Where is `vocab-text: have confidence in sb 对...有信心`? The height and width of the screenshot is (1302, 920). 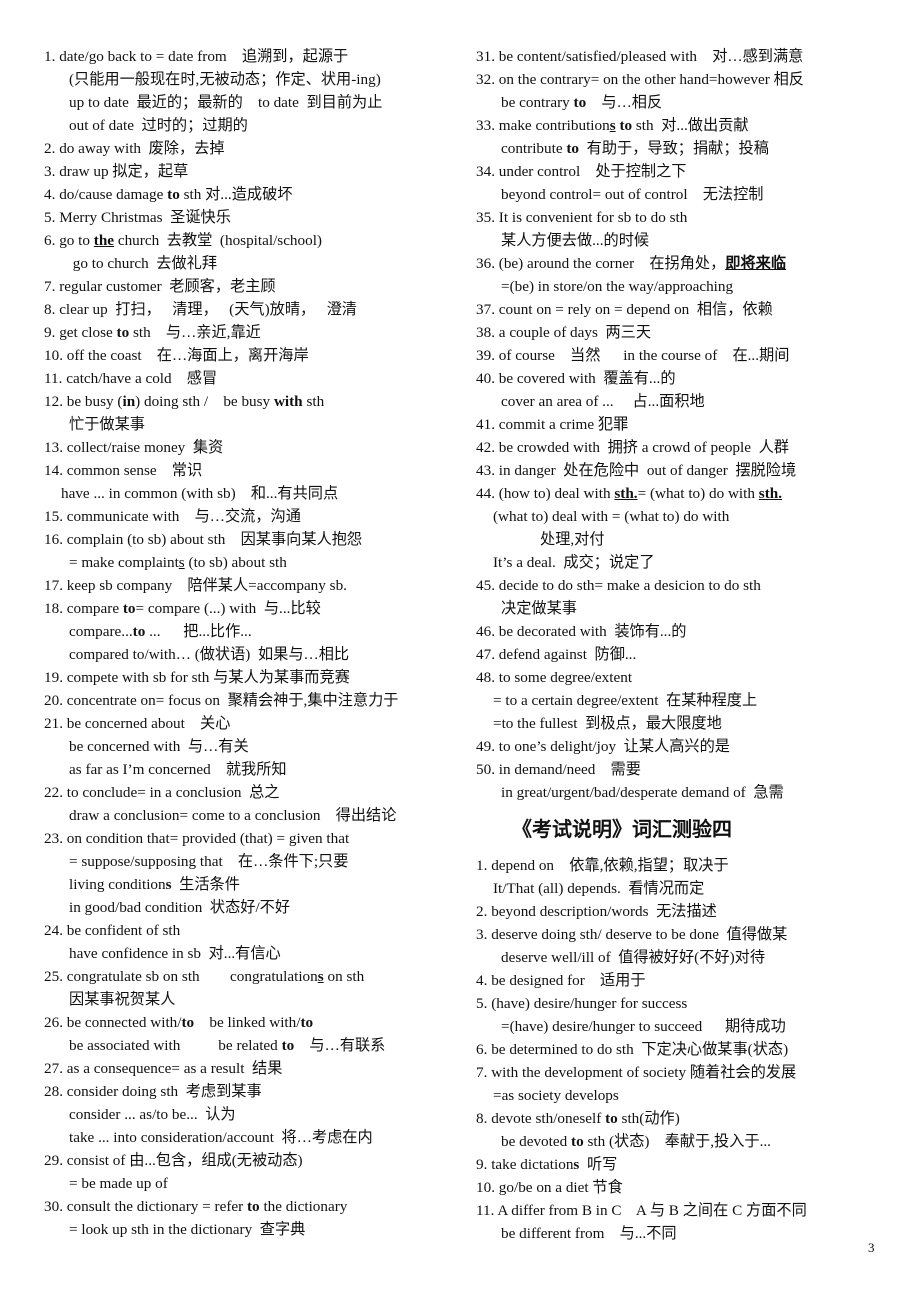
vocab-text: have confidence in sb 对...有信心 is located at coordinates (175, 953).